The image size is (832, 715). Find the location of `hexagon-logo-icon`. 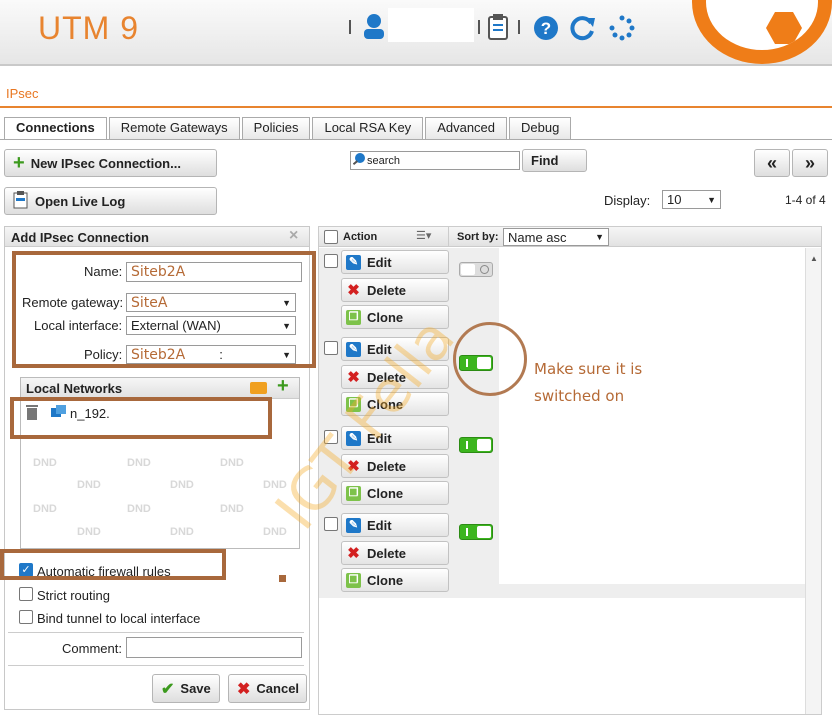

hexagon-logo-icon is located at coordinates (784, 28).